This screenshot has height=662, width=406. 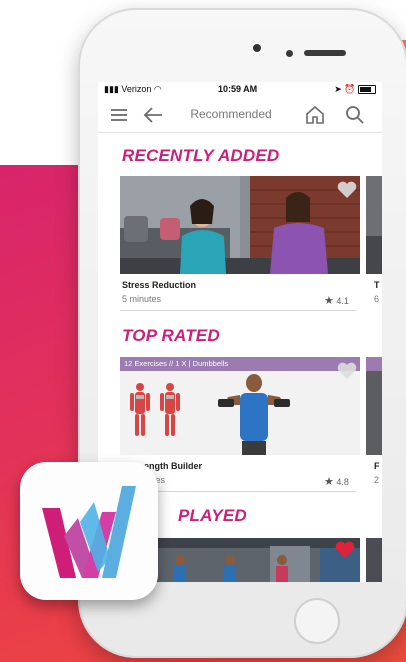 What do you see at coordinates (377, 466) in the screenshot?
I see `next-card-title: F` at bounding box center [377, 466].